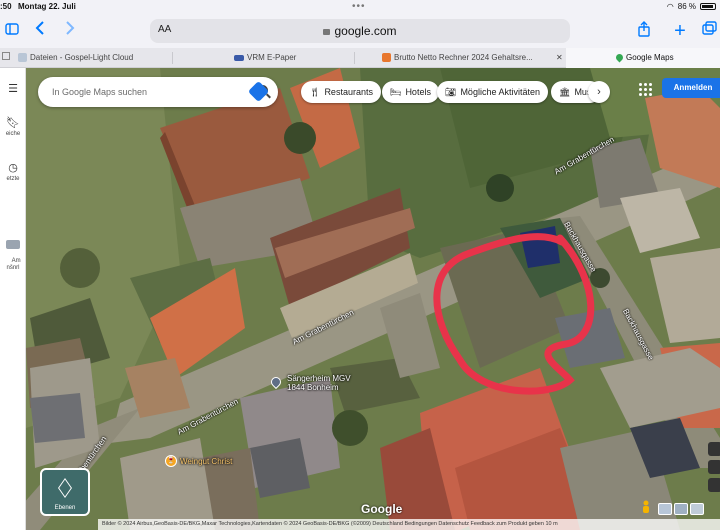 The height and width of the screenshot is (530, 720). I want to click on address-bar: AA google.com, so click(360, 31).